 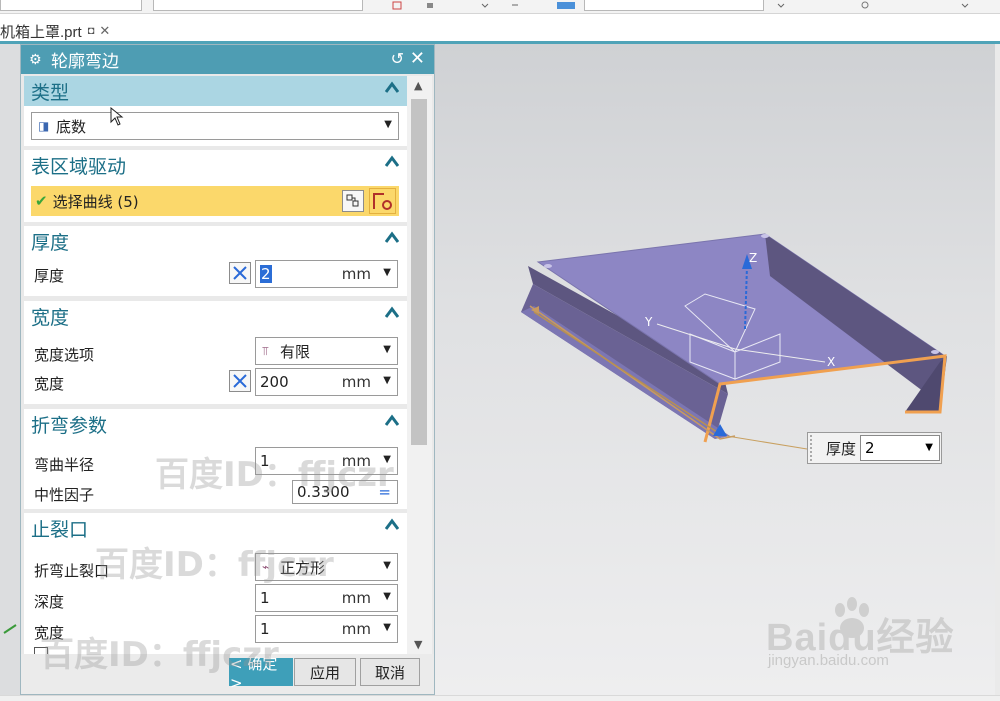 I want to click on bend-radius-input: 1 mm ▼, so click(x=326, y=461).